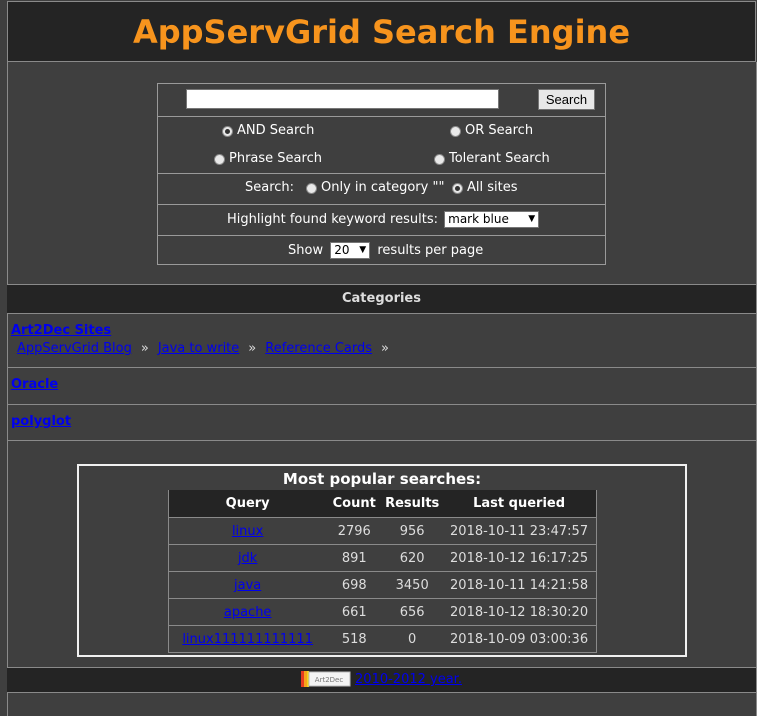 This screenshot has height=716, width=757. I want to click on table-row: java 698 3450 2018-10-11 14:21:58, so click(382, 585).